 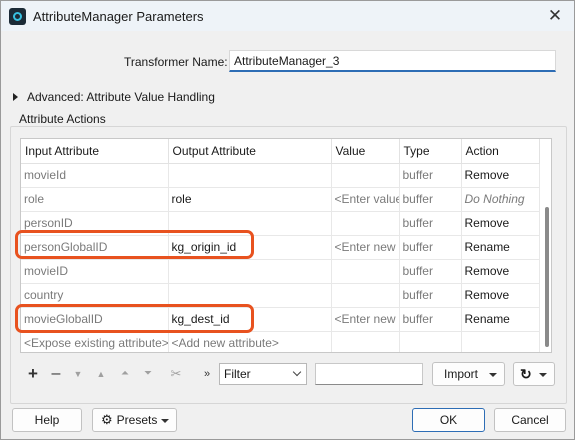 I want to click on move-top-icon: ⏶, so click(x=125, y=374).